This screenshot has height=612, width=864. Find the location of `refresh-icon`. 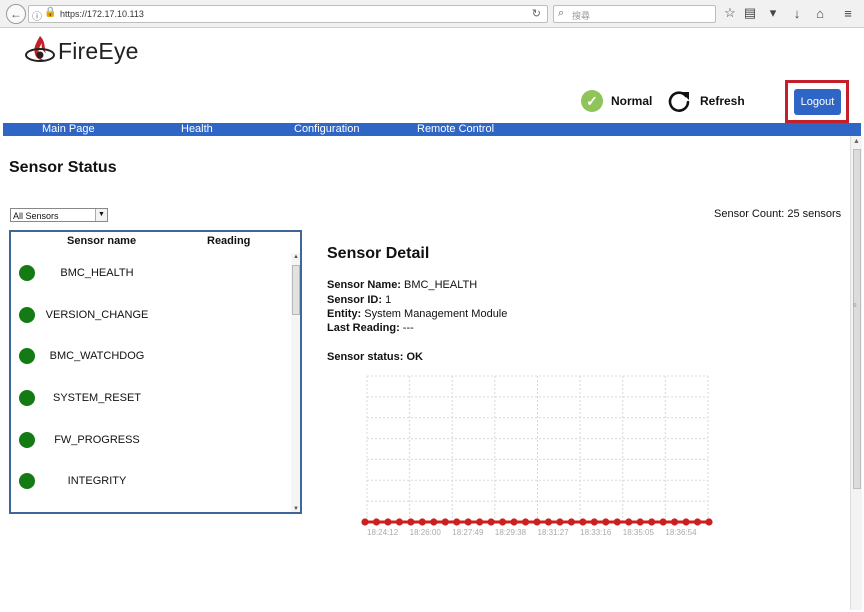

refresh-icon is located at coordinates (679, 101).